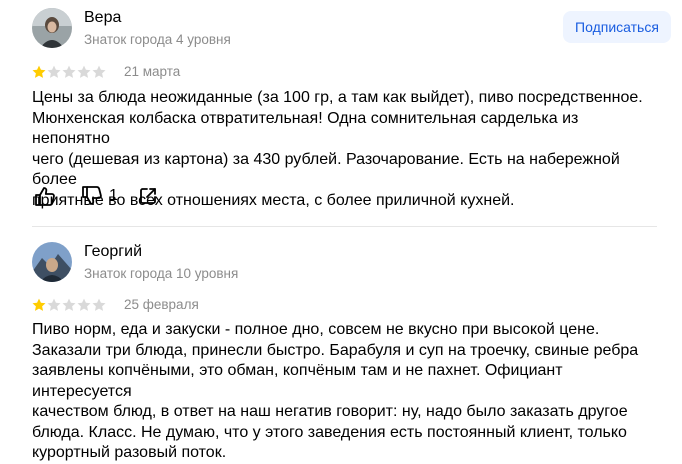  Describe the element at coordinates (617, 27) in the screenshot. I see `subscribe-button: Подписаться` at that location.